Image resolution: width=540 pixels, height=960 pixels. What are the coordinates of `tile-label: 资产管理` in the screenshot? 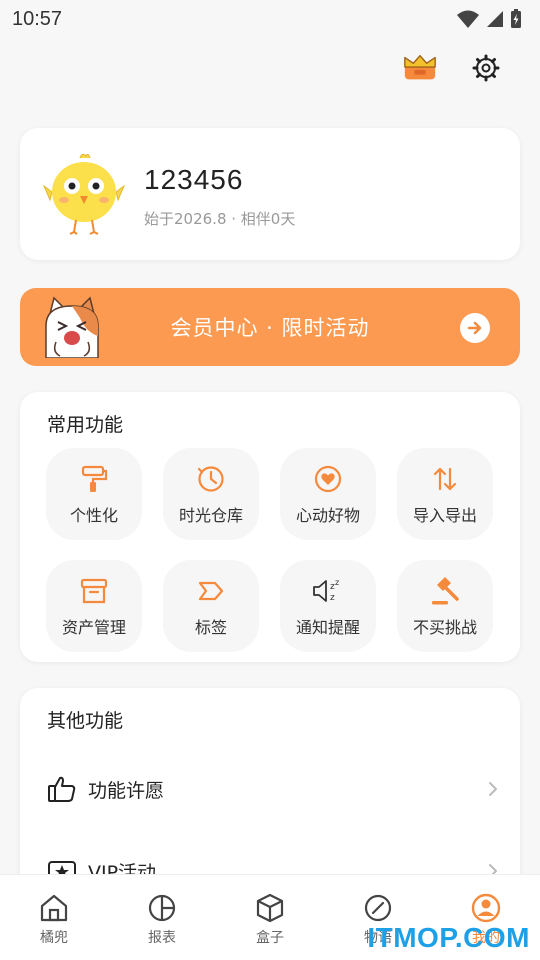 It's located at (93, 627).